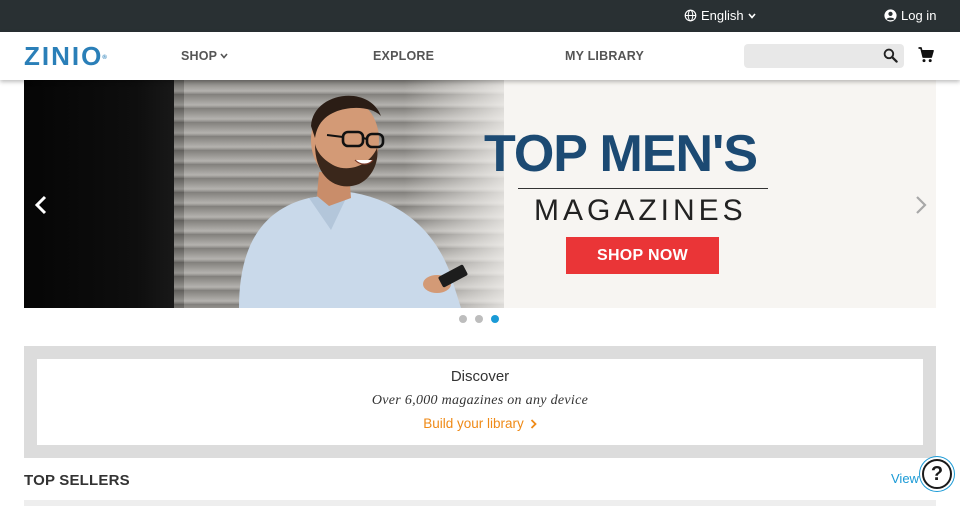 This screenshot has width=960, height=525. What do you see at coordinates (480, 503) in the screenshot?
I see `top-sellers-strip` at bounding box center [480, 503].